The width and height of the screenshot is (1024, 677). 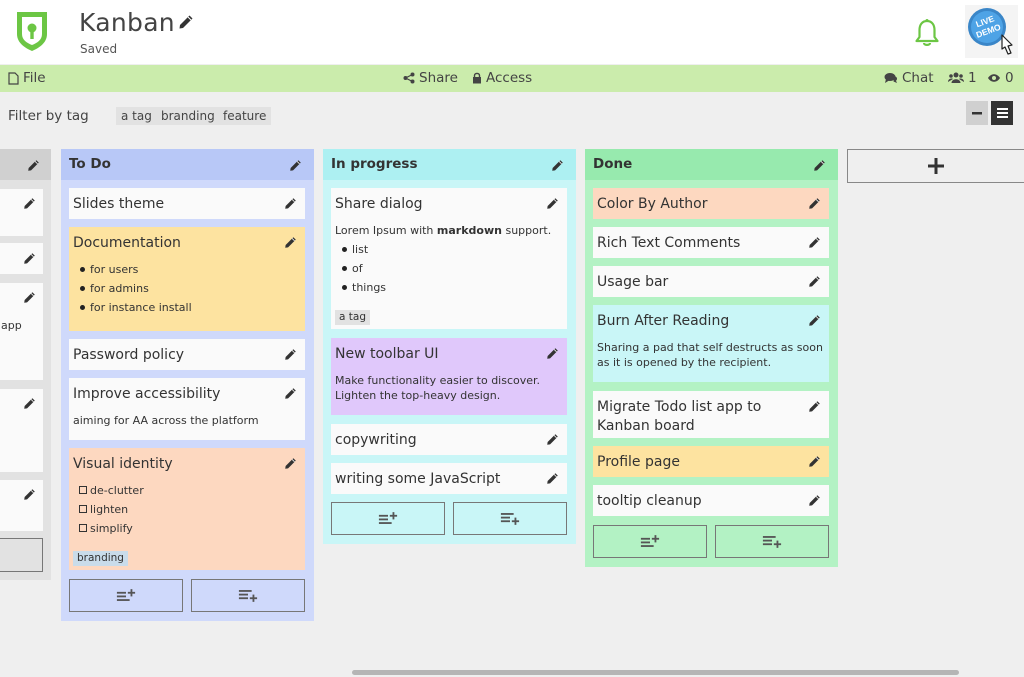 What do you see at coordinates (927, 33) in the screenshot?
I see `notifications-bell-icon` at bounding box center [927, 33].